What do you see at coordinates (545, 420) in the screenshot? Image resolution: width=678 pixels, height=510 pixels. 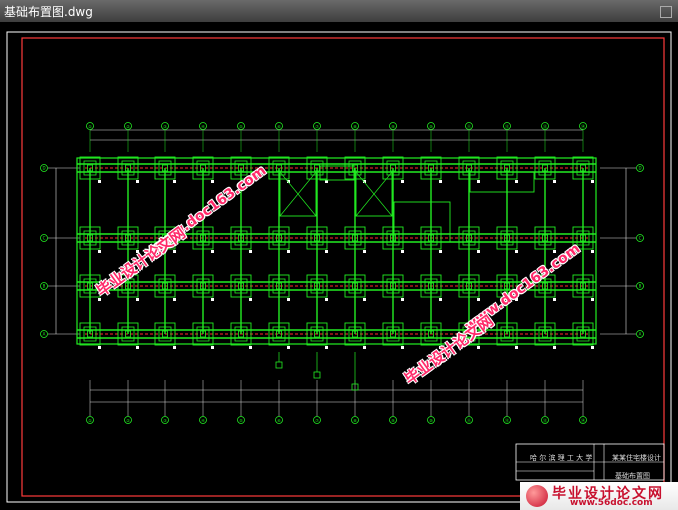 I see `grid-label-bottom: ⑬` at bounding box center [545, 420].